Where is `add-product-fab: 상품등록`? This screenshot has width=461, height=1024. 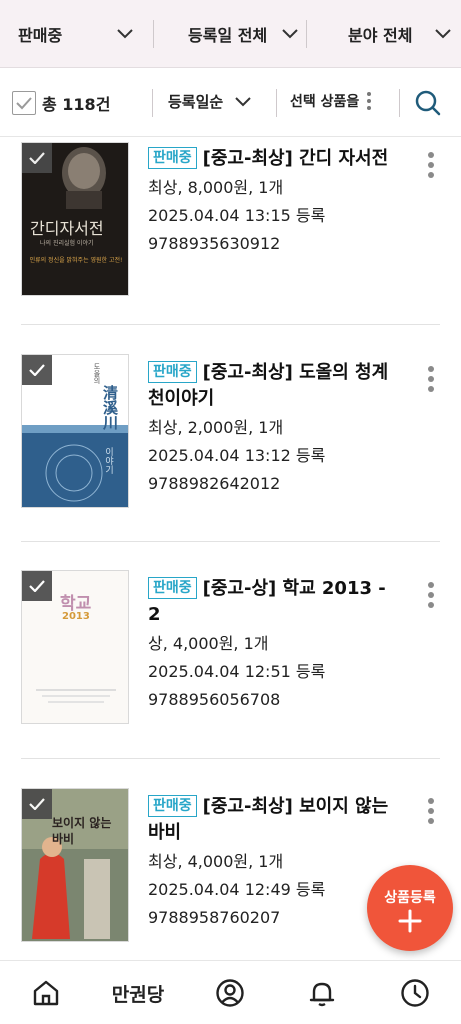 add-product-fab: 상품등록 is located at coordinates (410, 908).